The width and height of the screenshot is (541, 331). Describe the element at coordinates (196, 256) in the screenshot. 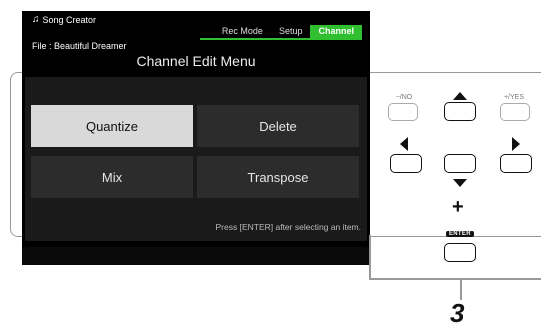

I see `status-strip` at that location.